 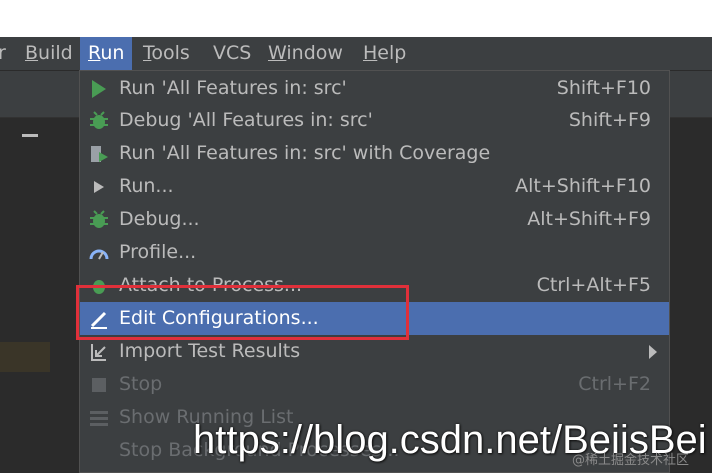 What do you see at coordinates (374, 153) in the screenshot?
I see `menu-item-run-with-coverage: Run 'All Features in: src' with Coverage` at bounding box center [374, 153].